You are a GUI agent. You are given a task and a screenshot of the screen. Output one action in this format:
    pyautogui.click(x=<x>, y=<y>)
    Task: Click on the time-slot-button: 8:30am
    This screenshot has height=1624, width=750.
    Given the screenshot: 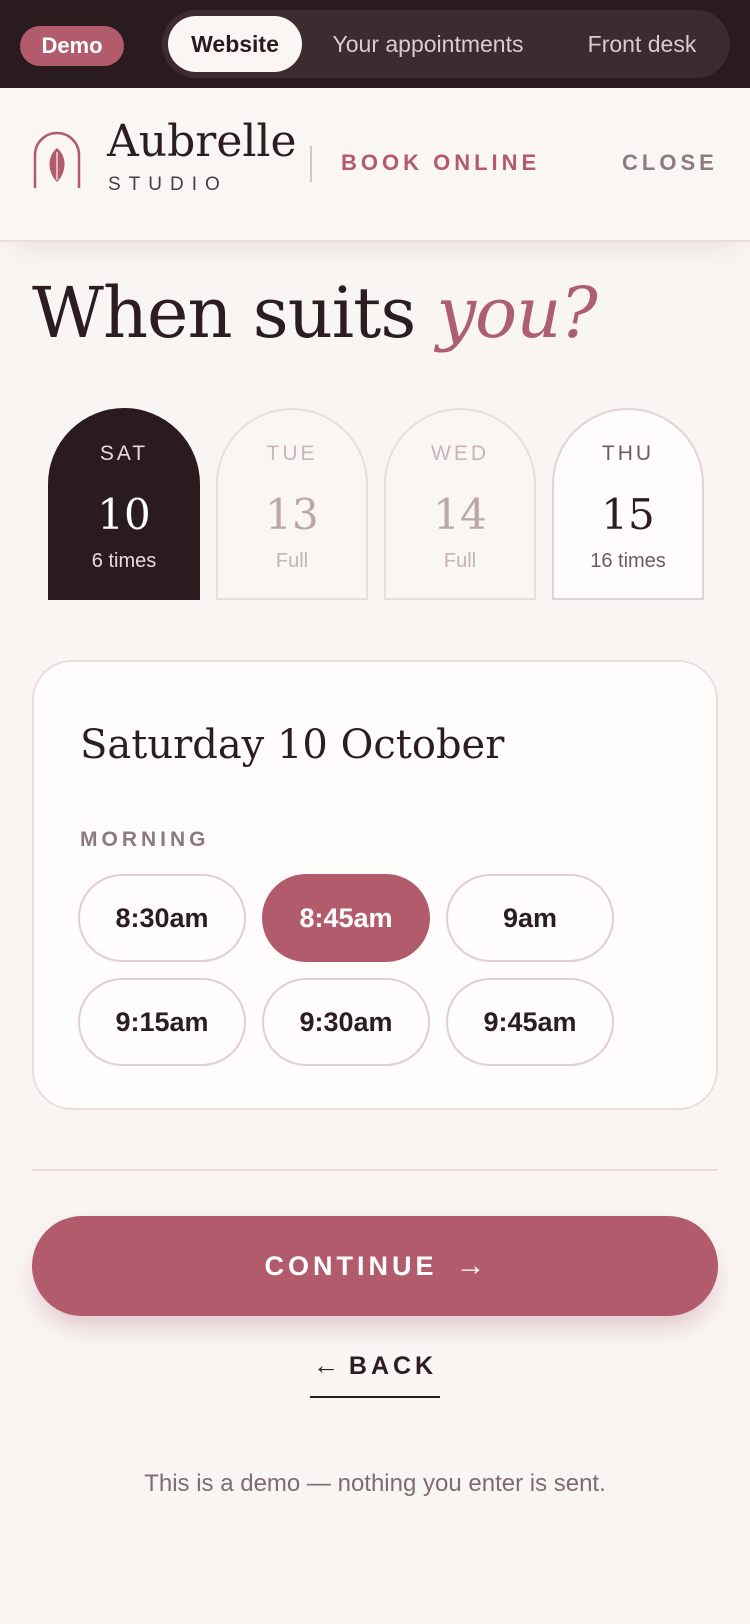 What is the action you would take?
    pyautogui.click(x=162, y=918)
    